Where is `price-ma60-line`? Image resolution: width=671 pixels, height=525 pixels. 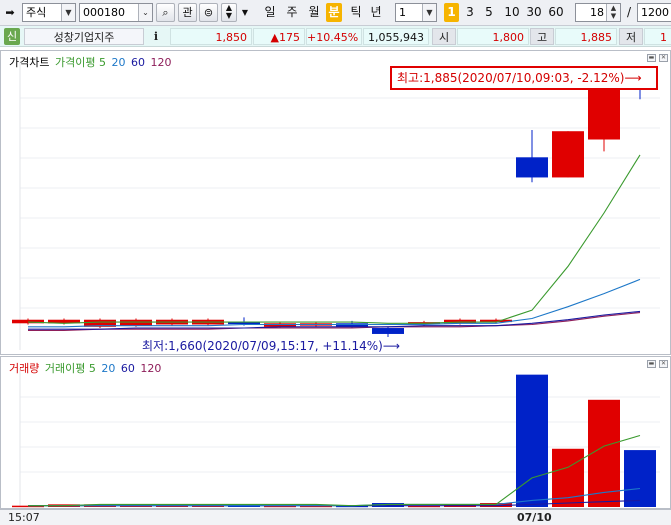
price-ma60-line is located at coordinates (334, 320).